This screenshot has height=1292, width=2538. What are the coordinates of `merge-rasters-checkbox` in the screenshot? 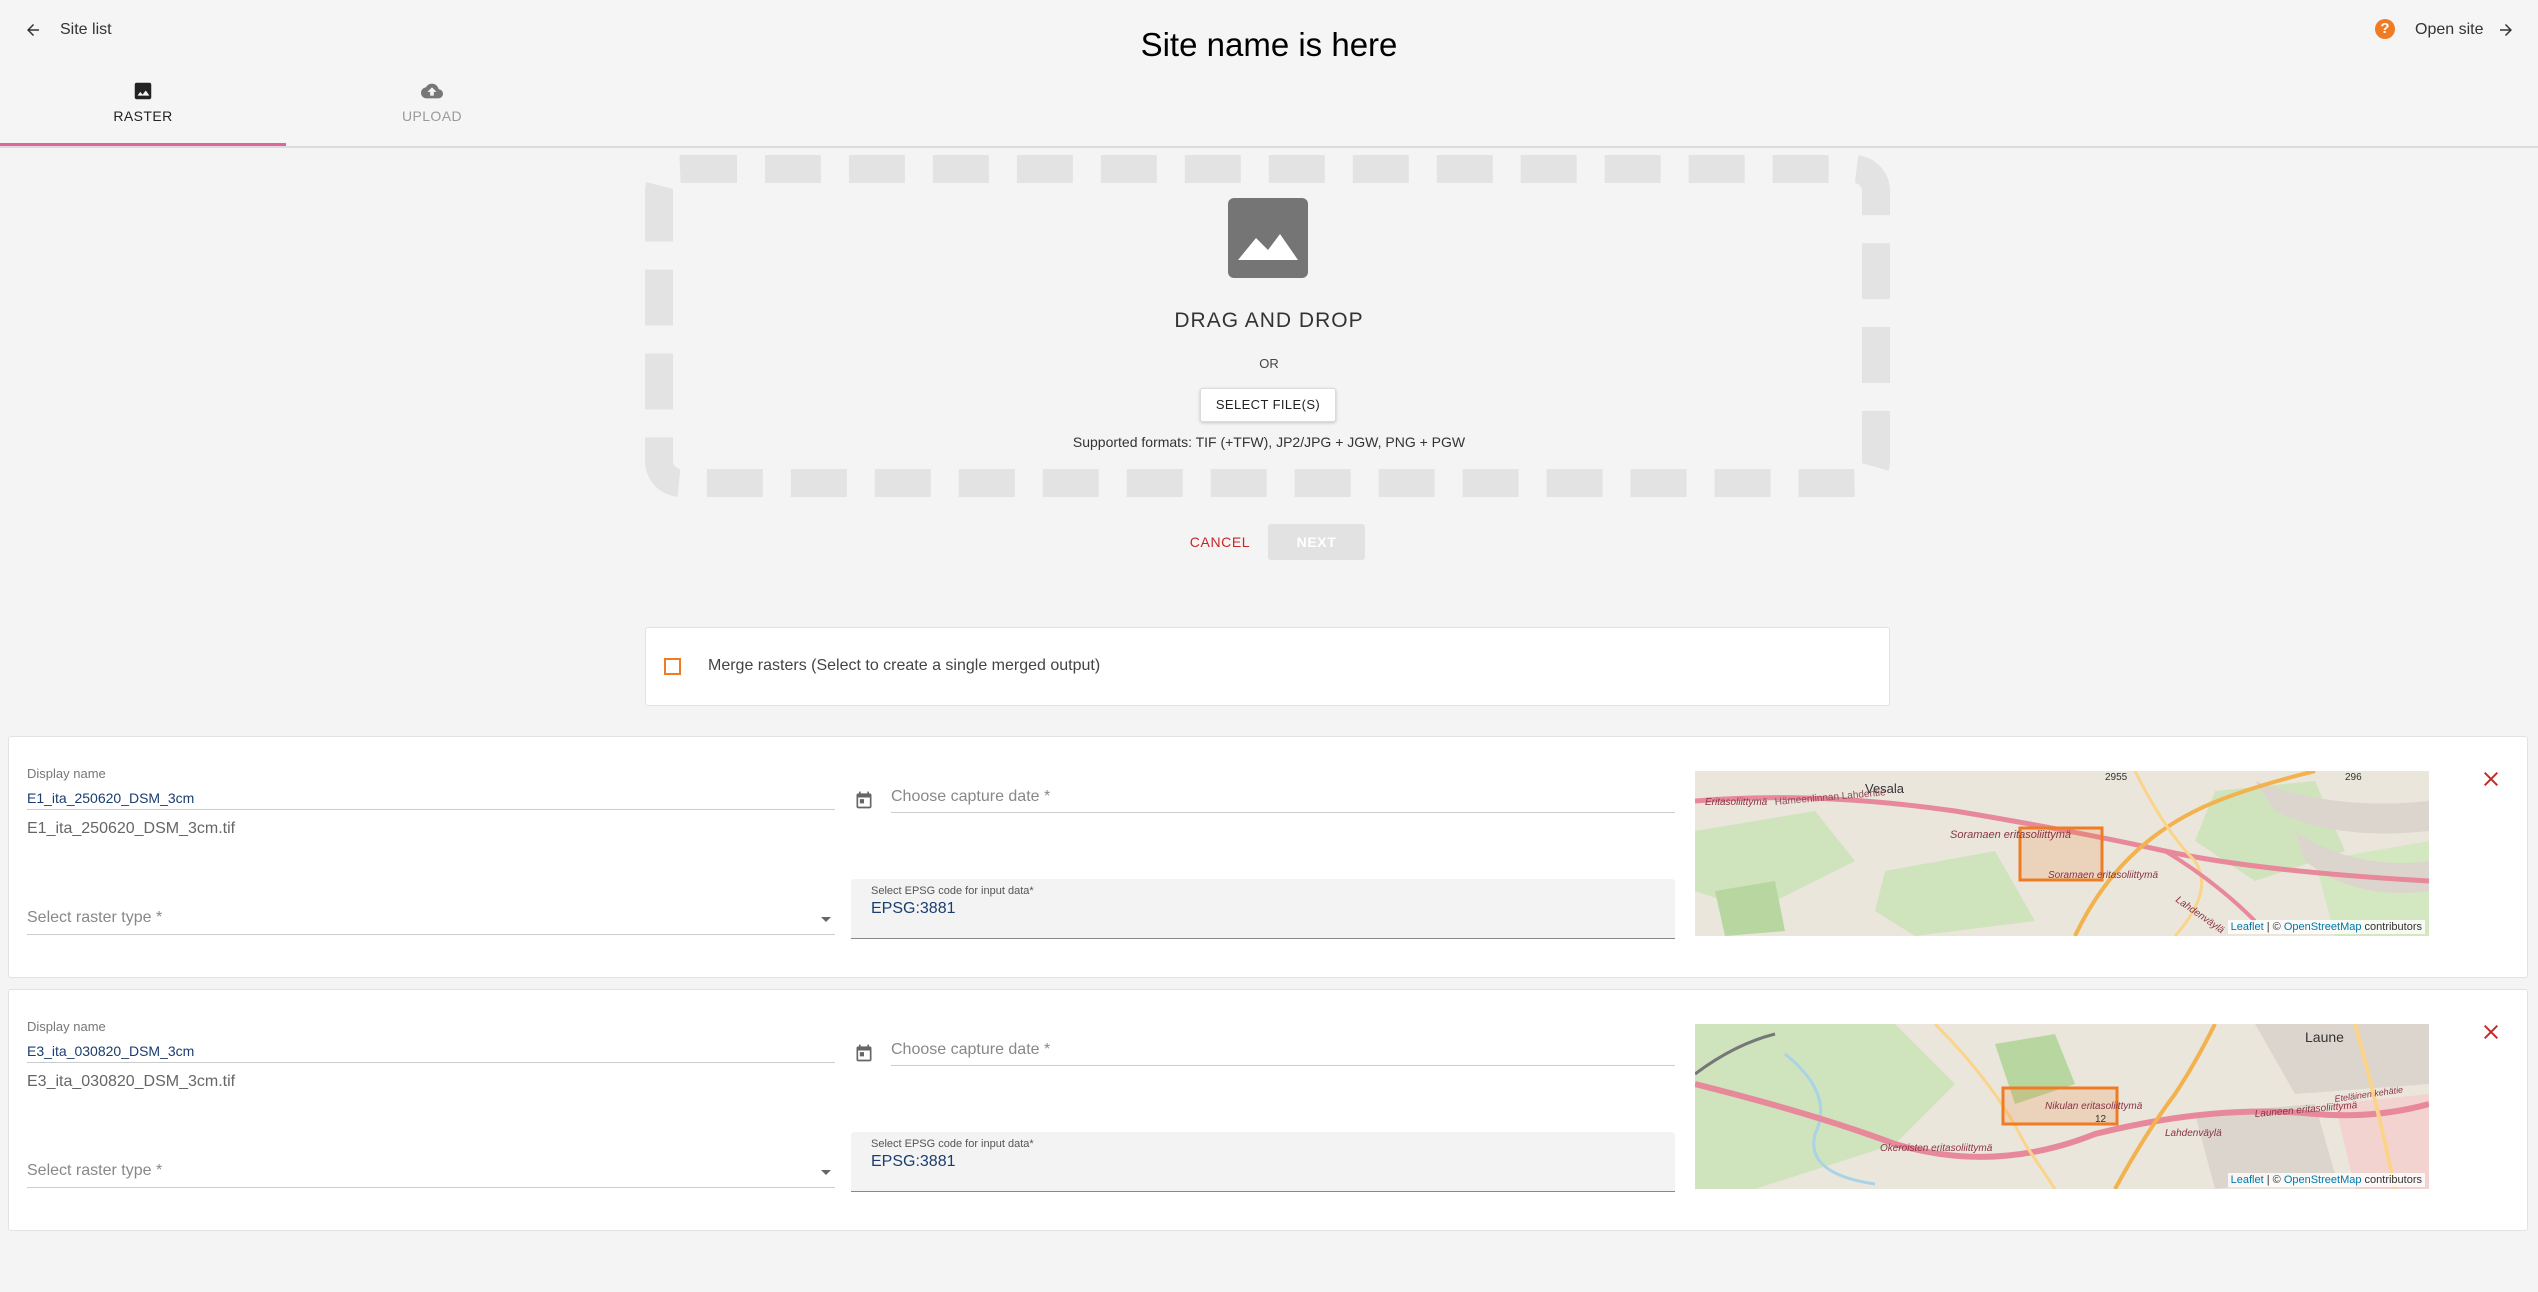 It's located at (672, 666).